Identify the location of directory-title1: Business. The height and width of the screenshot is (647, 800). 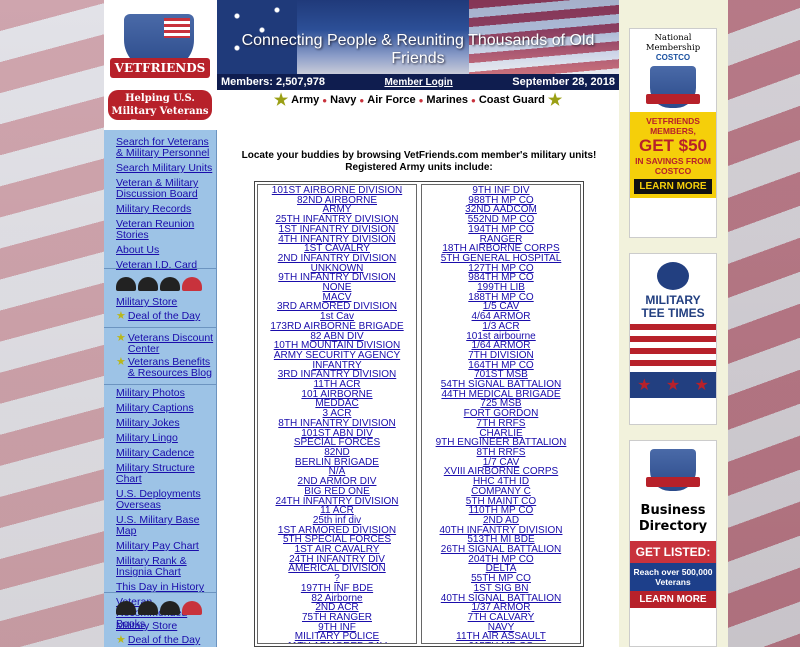
(673, 510).